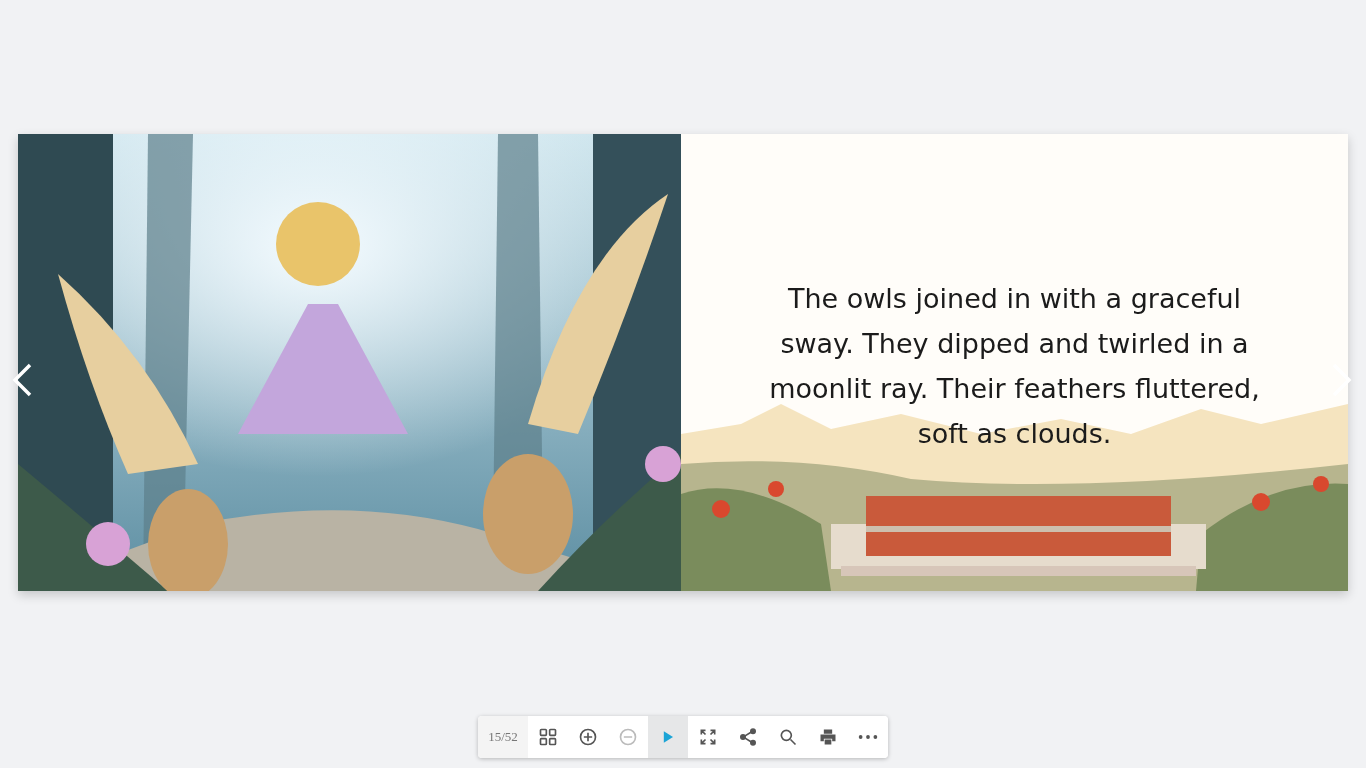 Image resolution: width=1366 pixels, height=768 pixels. What do you see at coordinates (828, 737) in the screenshot?
I see `printer-icon` at bounding box center [828, 737].